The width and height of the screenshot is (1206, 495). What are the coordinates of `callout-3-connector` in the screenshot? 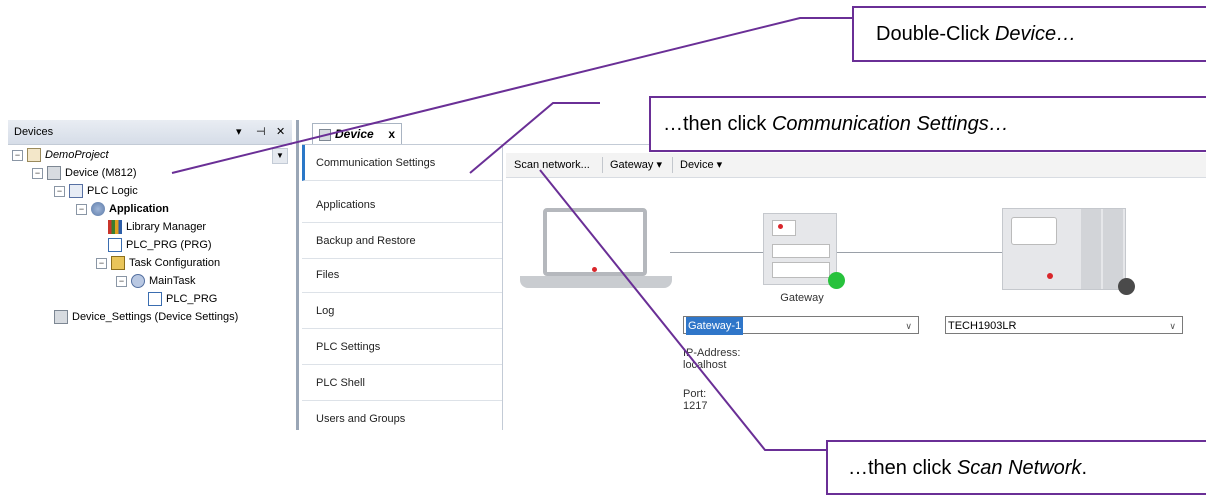 It's located at (682, 310).